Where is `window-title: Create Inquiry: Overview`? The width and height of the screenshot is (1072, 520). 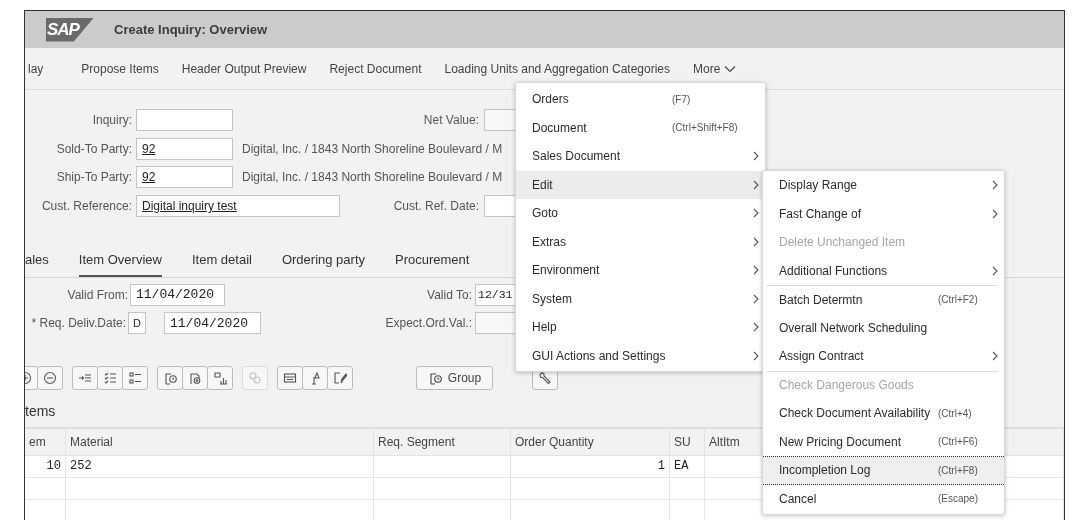 window-title: Create Inquiry: Overview is located at coordinates (191, 29).